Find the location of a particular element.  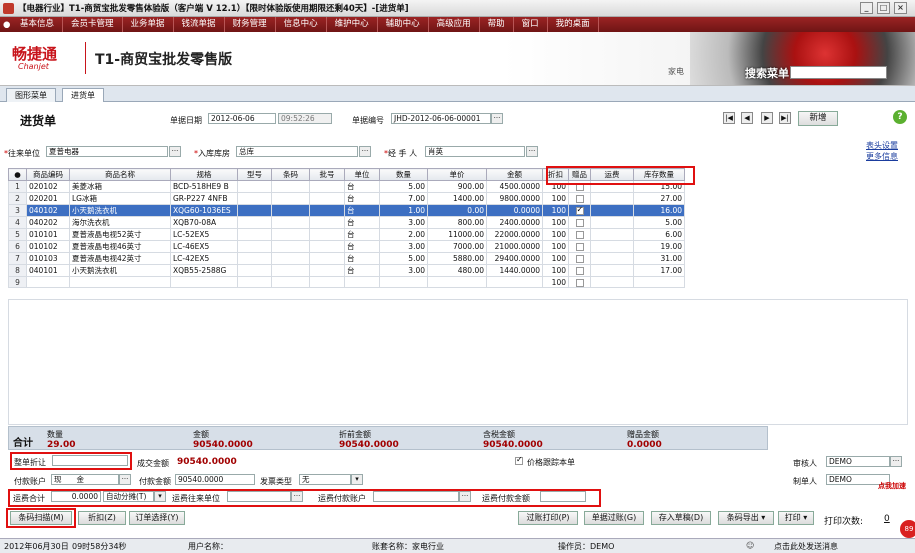

col-header-batch: 批号 is located at coordinates (327, 174).